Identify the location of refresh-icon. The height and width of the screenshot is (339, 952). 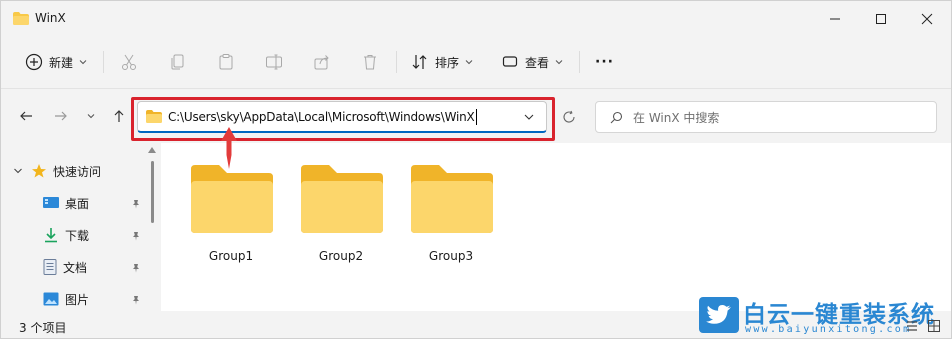
(569, 116).